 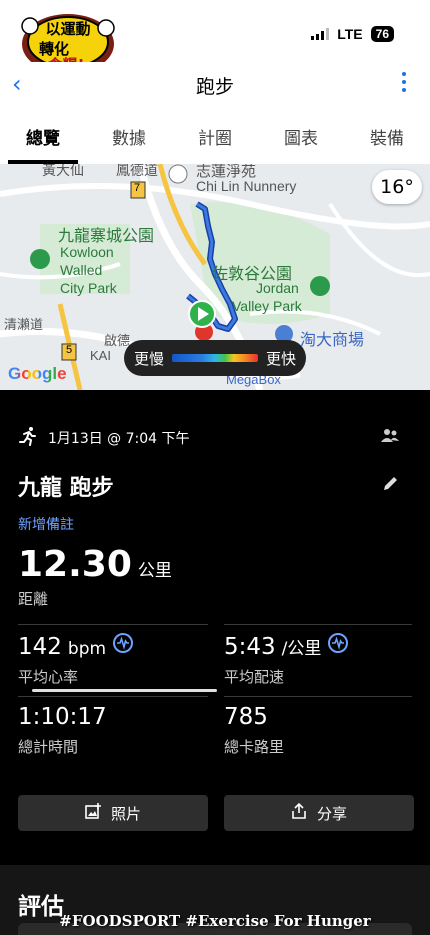 I want to click on share-button: 分享, so click(x=319, y=813).